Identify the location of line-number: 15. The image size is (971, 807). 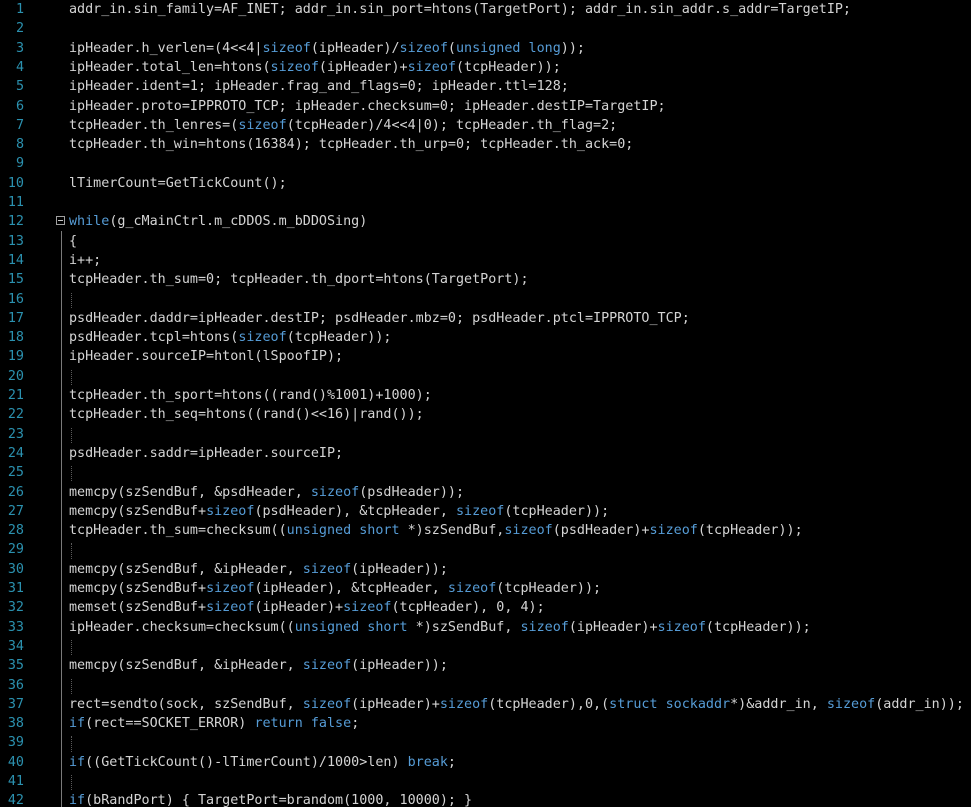
(15, 280).